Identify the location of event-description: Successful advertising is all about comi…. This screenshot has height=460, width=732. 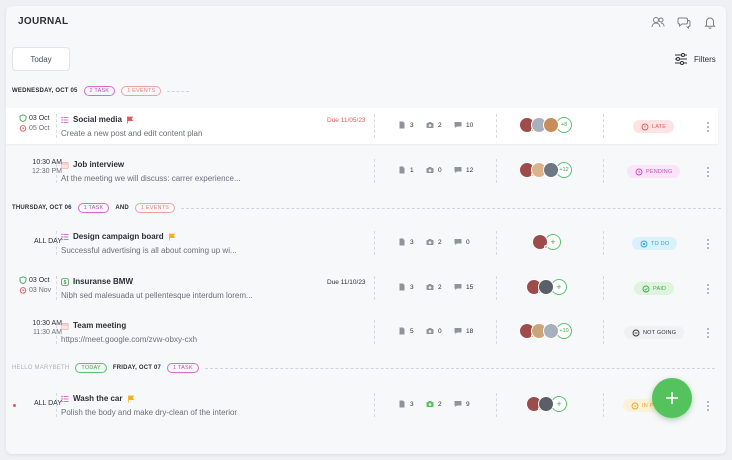
(149, 250).